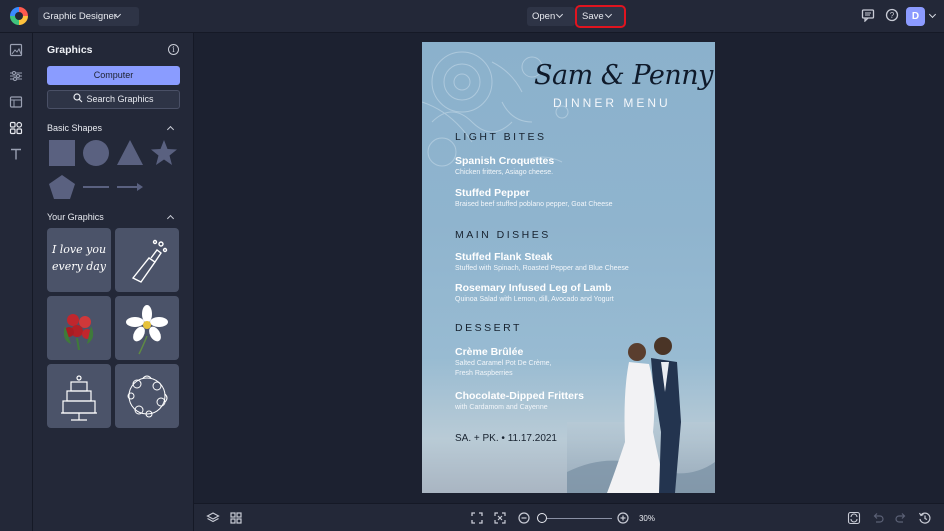  I want to click on mode-selector: Graphic Designer, so click(88, 16).